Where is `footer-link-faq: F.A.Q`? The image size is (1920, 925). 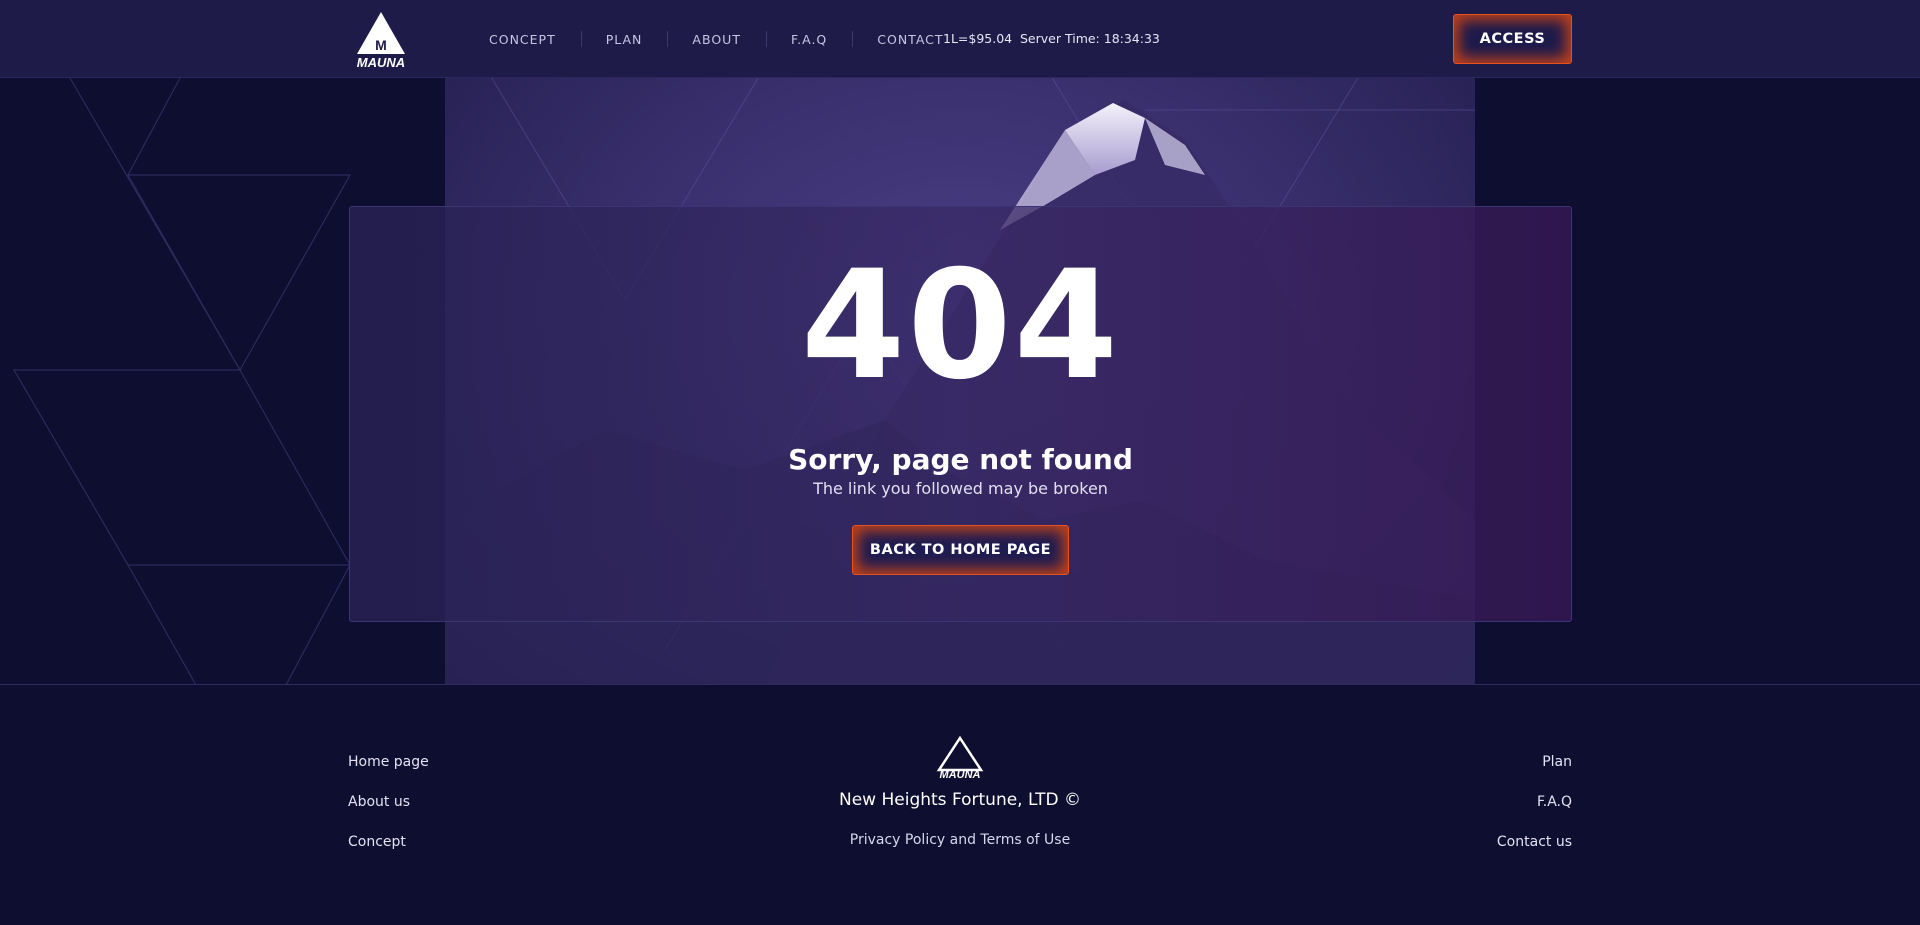
footer-link-faq: F.A.Q is located at coordinates (1534, 810).